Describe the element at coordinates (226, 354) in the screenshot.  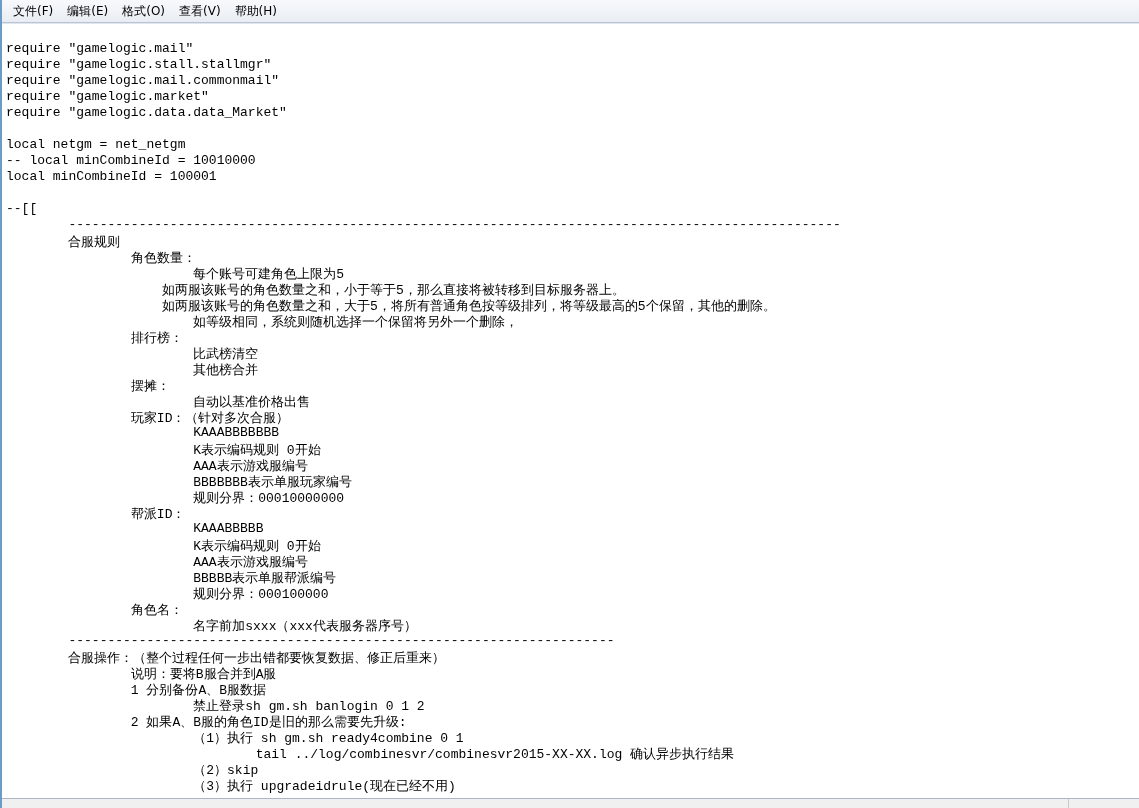
I see `code-line: 比武榜清空` at that location.